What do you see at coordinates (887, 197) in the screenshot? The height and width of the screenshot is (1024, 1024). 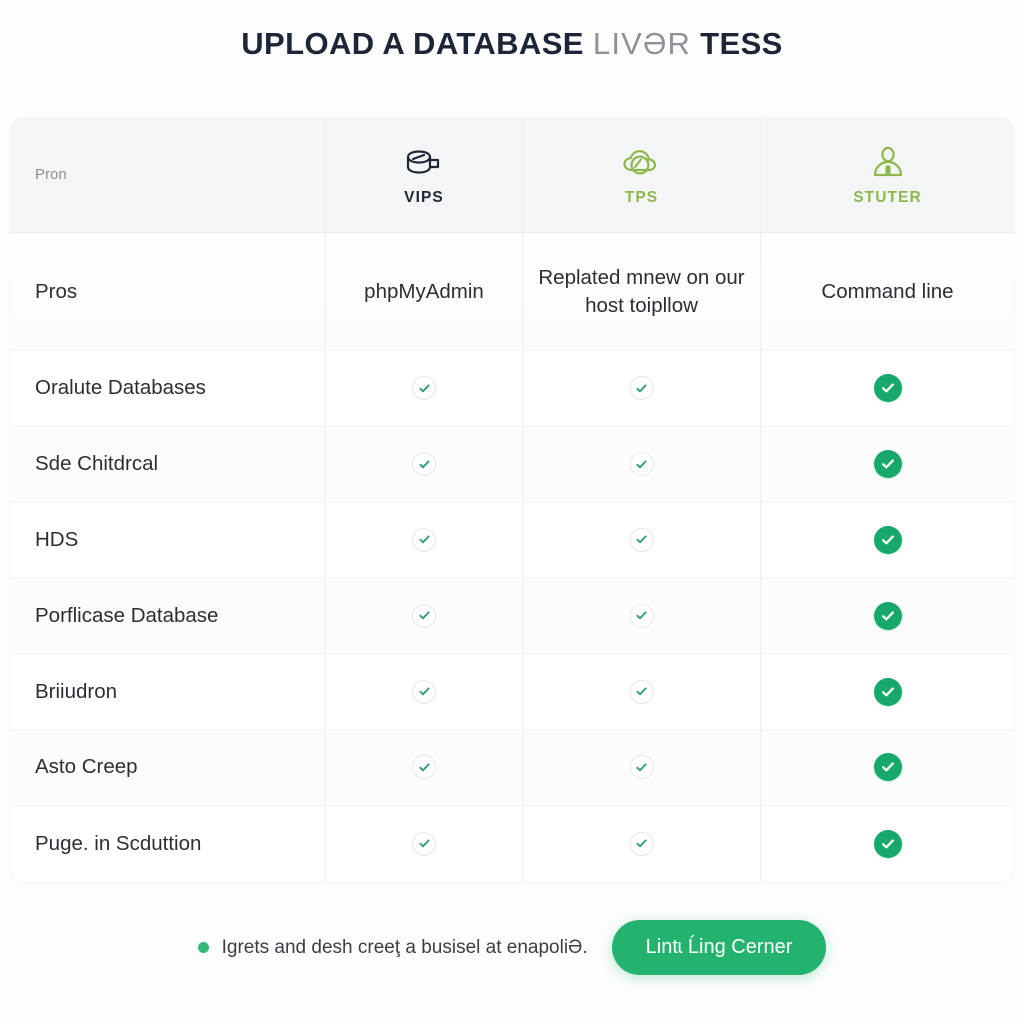 I see `header-label-stuter: STUTER` at bounding box center [887, 197].